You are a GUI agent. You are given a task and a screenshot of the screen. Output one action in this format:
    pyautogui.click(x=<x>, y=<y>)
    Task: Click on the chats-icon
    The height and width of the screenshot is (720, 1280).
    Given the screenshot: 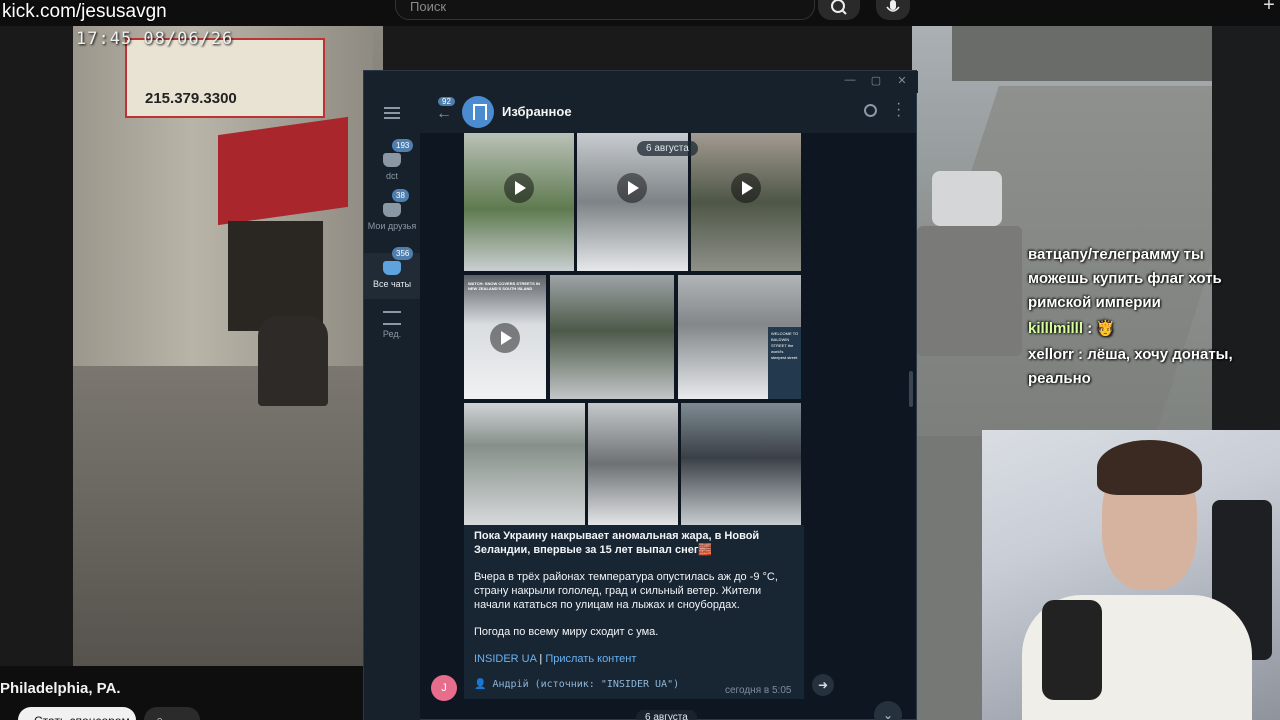 What is the action you would take?
    pyautogui.click(x=392, y=268)
    